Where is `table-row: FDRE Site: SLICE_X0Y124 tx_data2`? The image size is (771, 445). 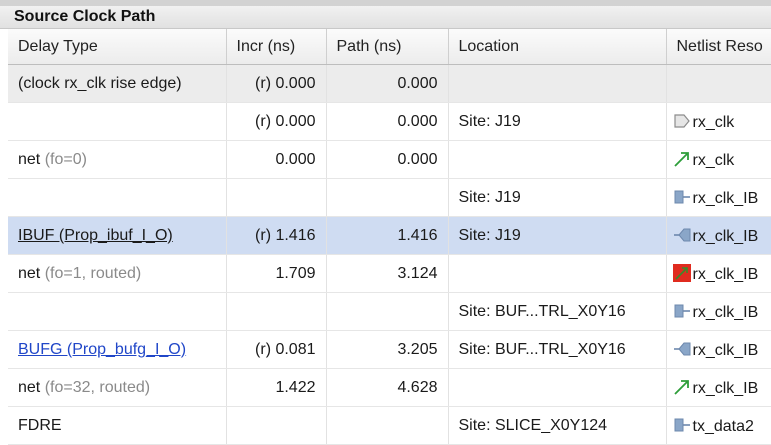 table-row: FDRE Site: SLICE_X0Y124 tx_data2 is located at coordinates (389, 425).